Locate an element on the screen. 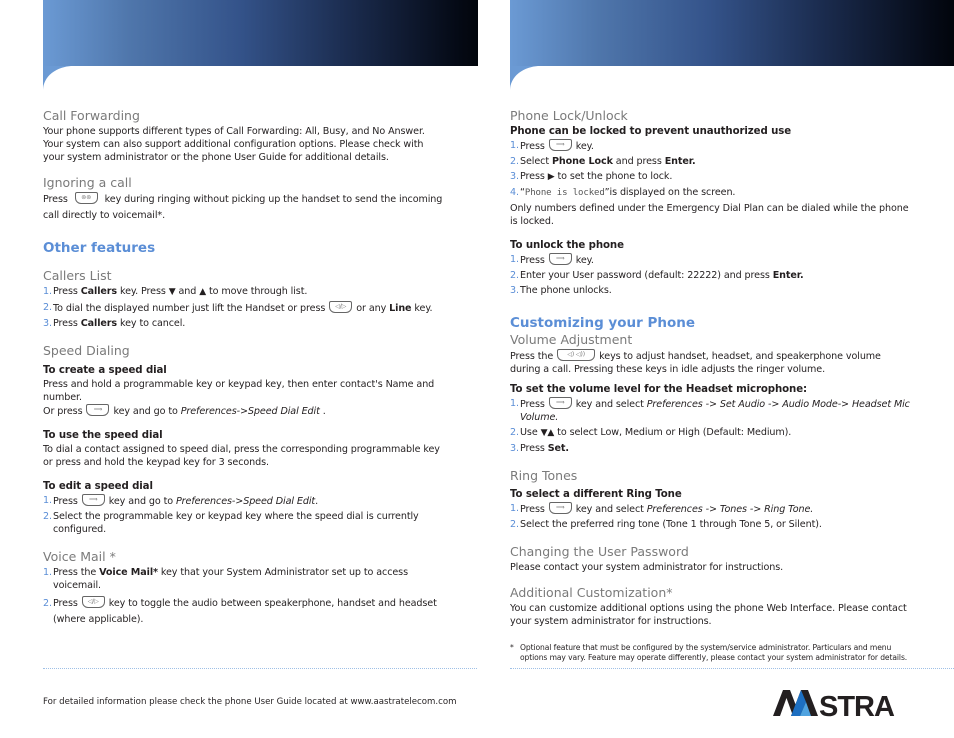 Image resolution: width=954 pixels, height=738 pixels. aastra-logo: STRA is located at coordinates (834, 704).